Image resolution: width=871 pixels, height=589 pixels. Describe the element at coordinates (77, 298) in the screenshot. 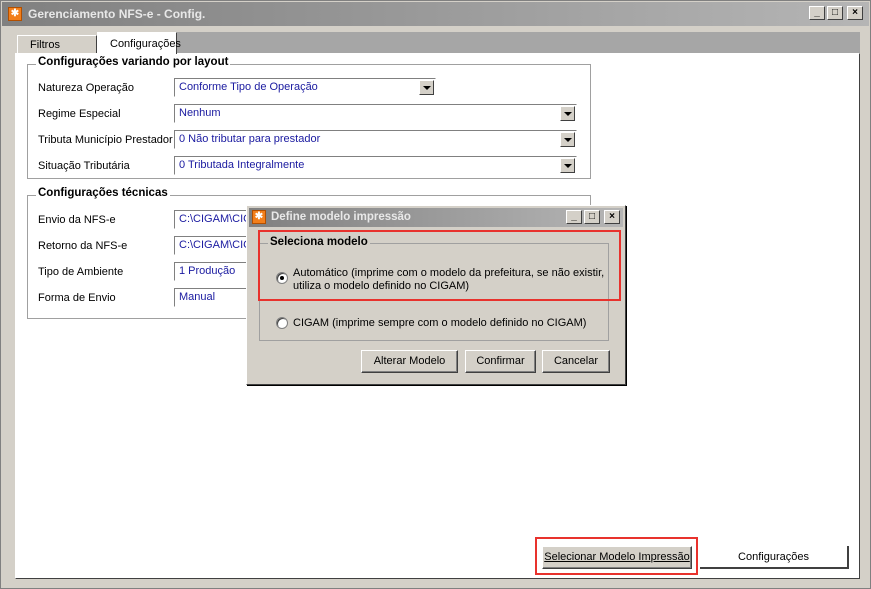

I see `forma-envio-label: Forma de Envio` at that location.